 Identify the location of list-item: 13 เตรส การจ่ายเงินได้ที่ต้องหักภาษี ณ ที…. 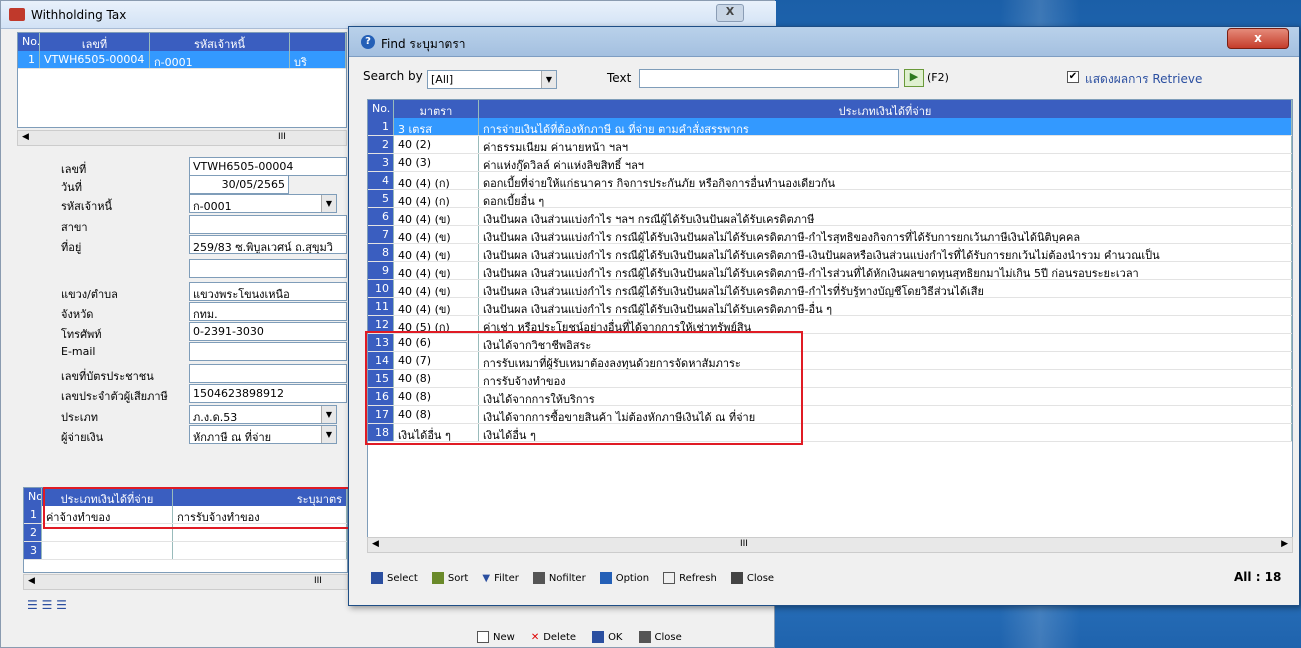
(830, 127).